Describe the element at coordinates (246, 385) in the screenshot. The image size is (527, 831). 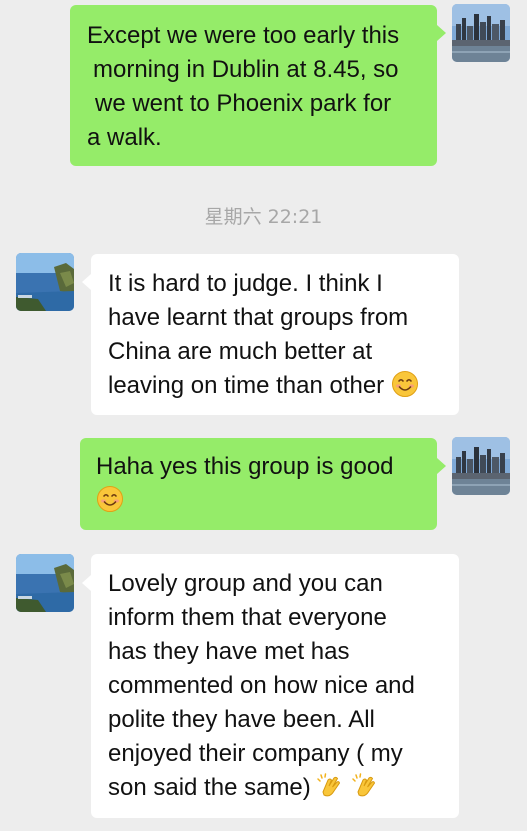
I see `message-text: leaving on time than other` at that location.